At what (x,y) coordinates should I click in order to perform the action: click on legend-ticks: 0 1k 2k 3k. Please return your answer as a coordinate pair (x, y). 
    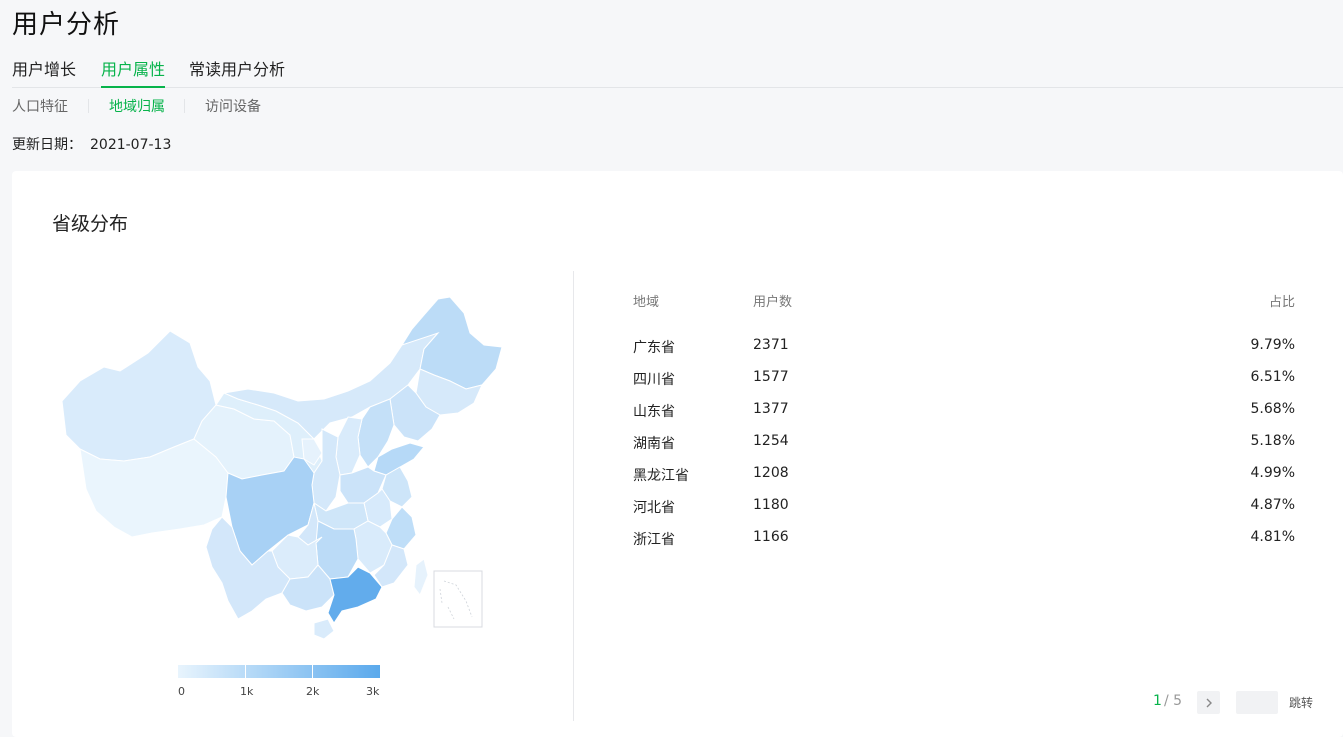
    Looking at the image, I should click on (279, 693).